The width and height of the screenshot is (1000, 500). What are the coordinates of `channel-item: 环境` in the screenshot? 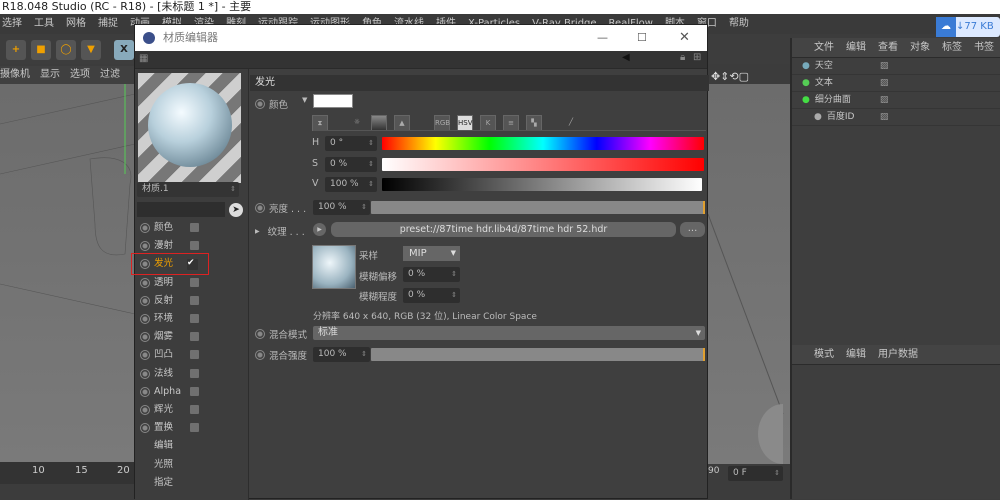 It's located at (190, 319).